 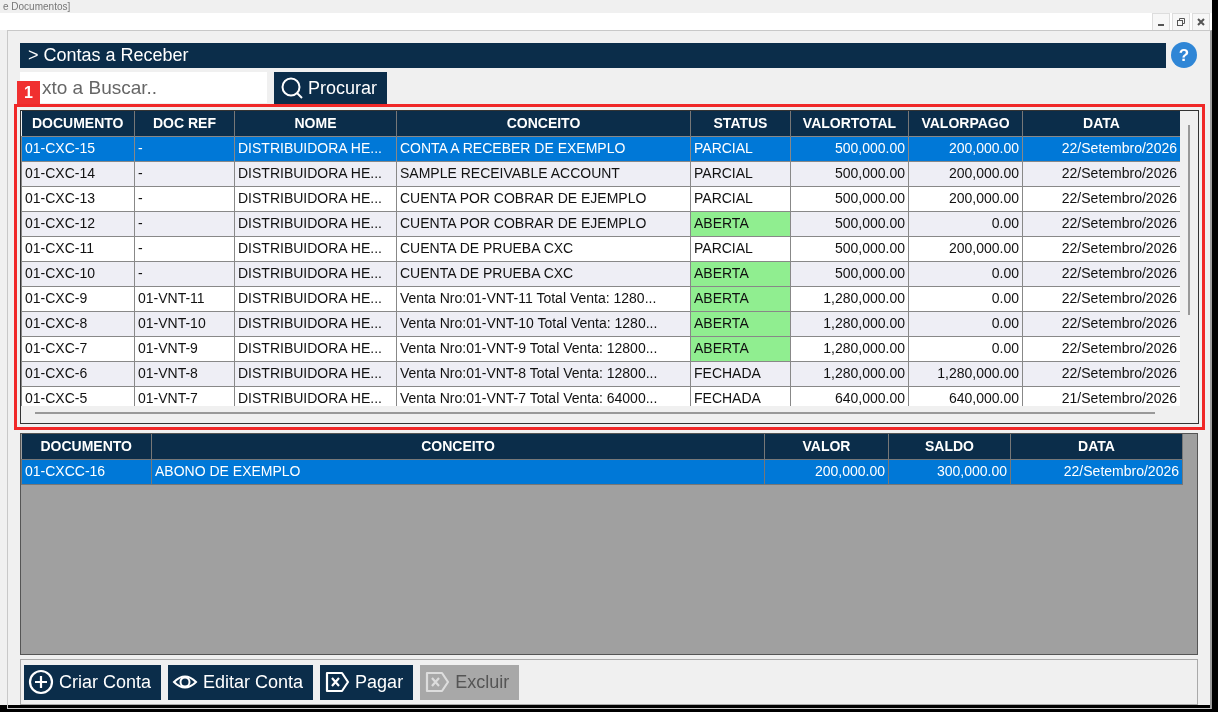 What do you see at coordinates (331, 88) in the screenshot?
I see `search-button: Procurar` at bounding box center [331, 88].